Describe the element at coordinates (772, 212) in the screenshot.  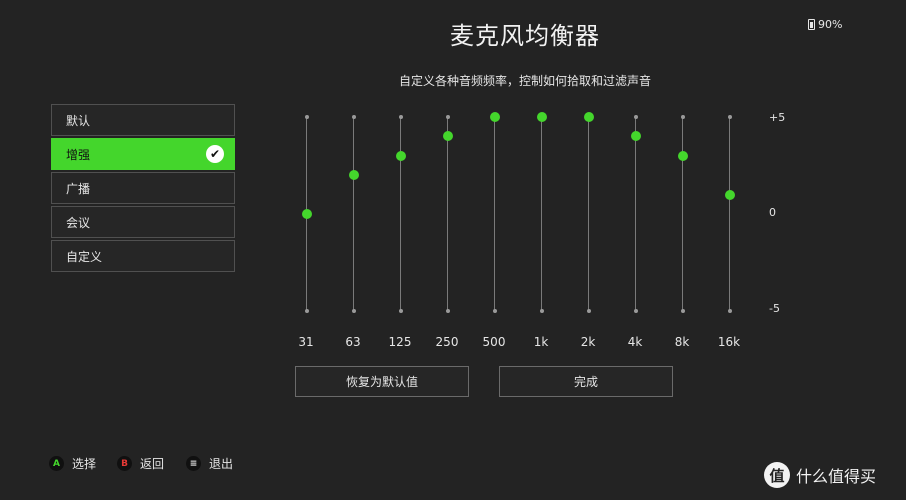
I see `scale-mid-label: 0` at that location.